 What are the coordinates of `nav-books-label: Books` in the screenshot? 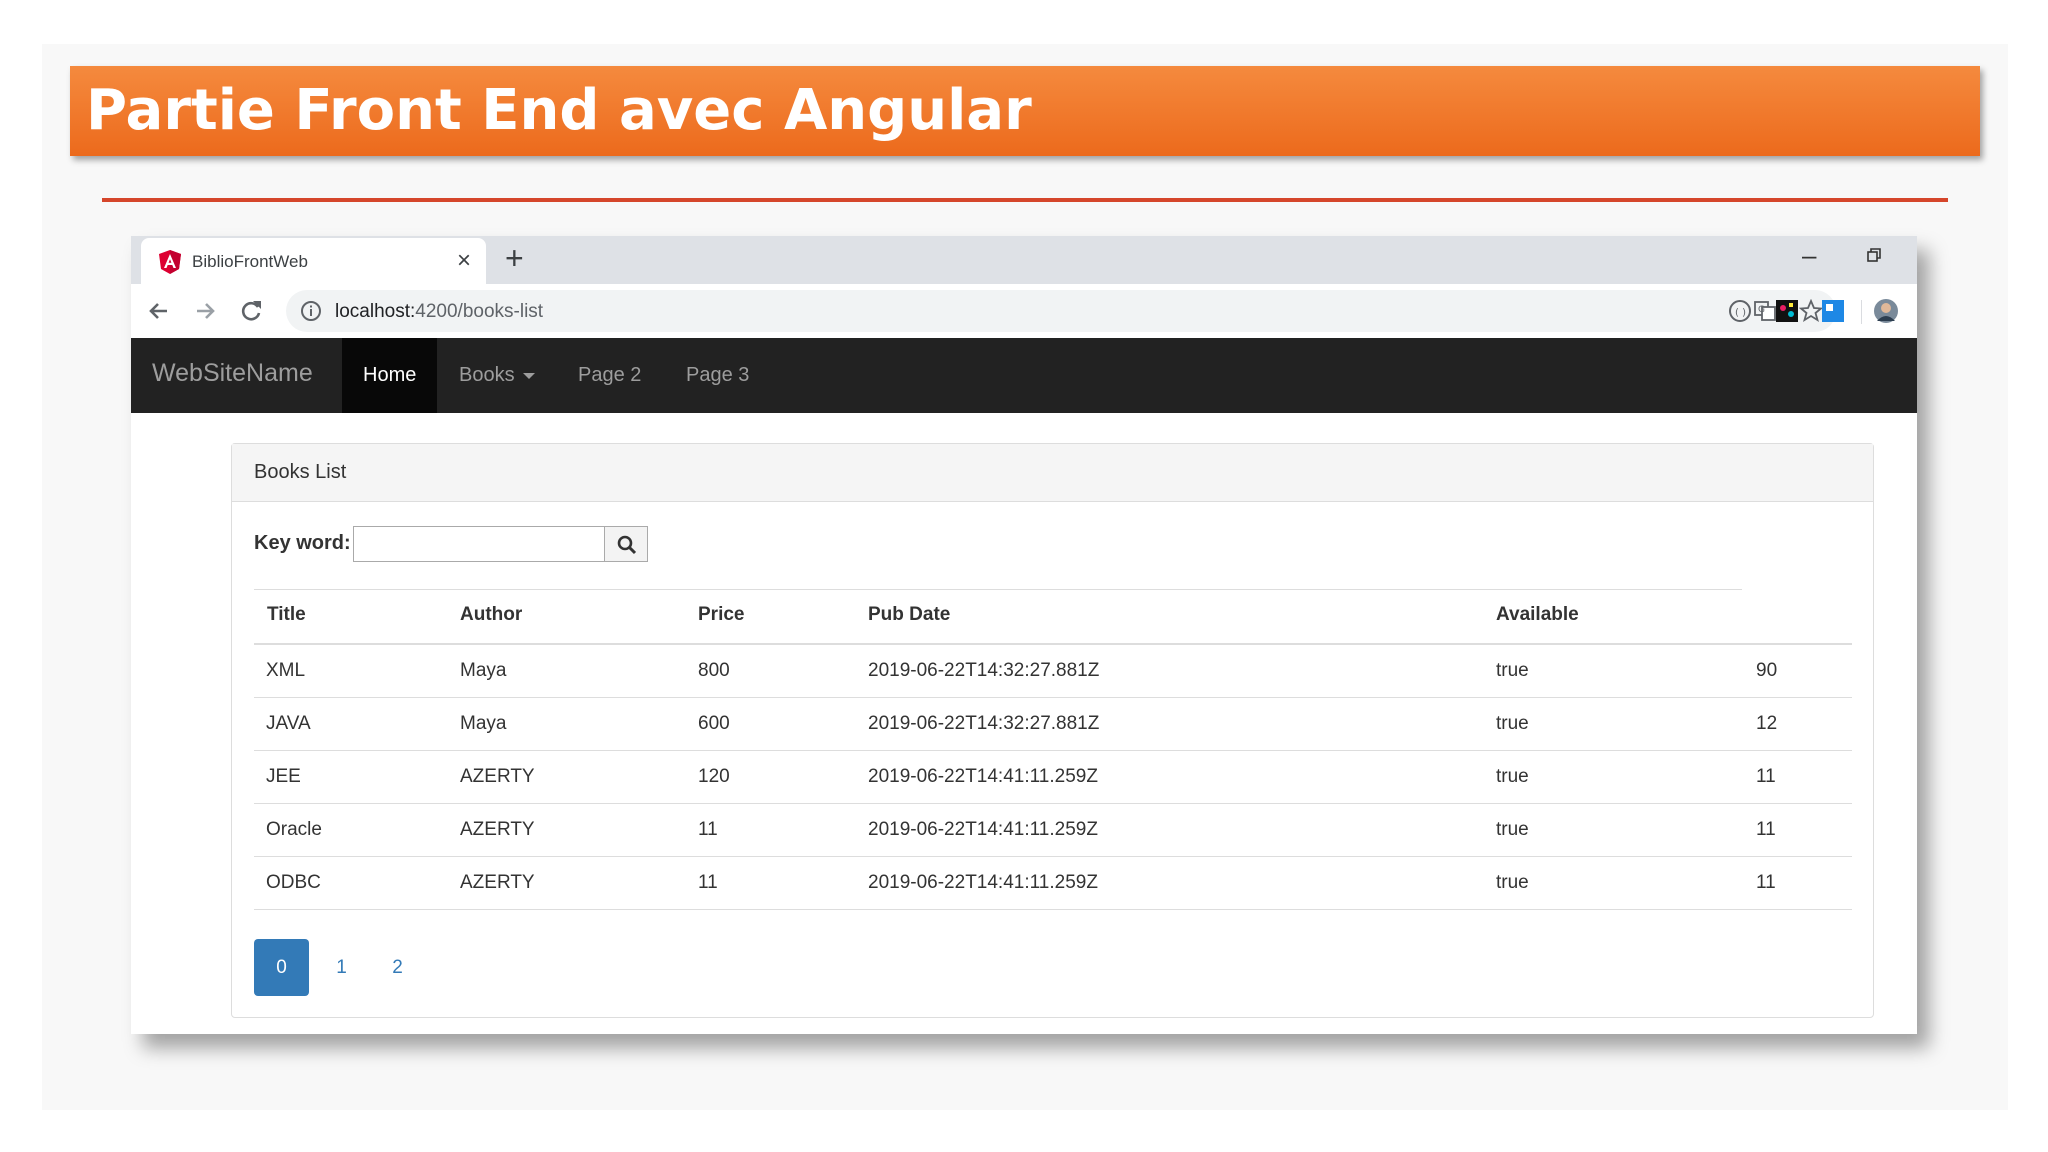 It's located at (487, 375).